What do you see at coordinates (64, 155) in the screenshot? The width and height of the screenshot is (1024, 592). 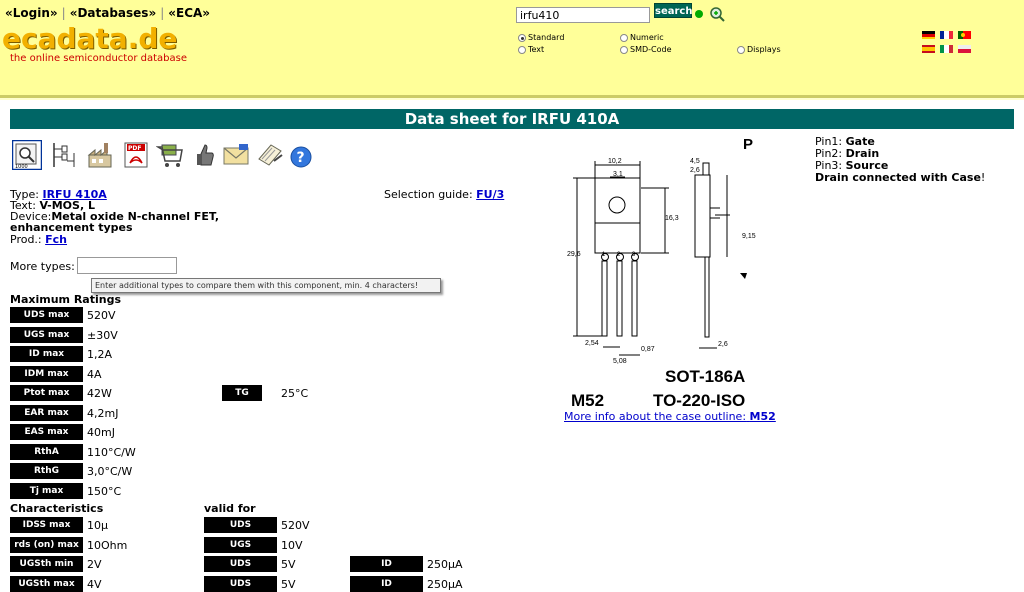 I see `circuit-icon` at bounding box center [64, 155].